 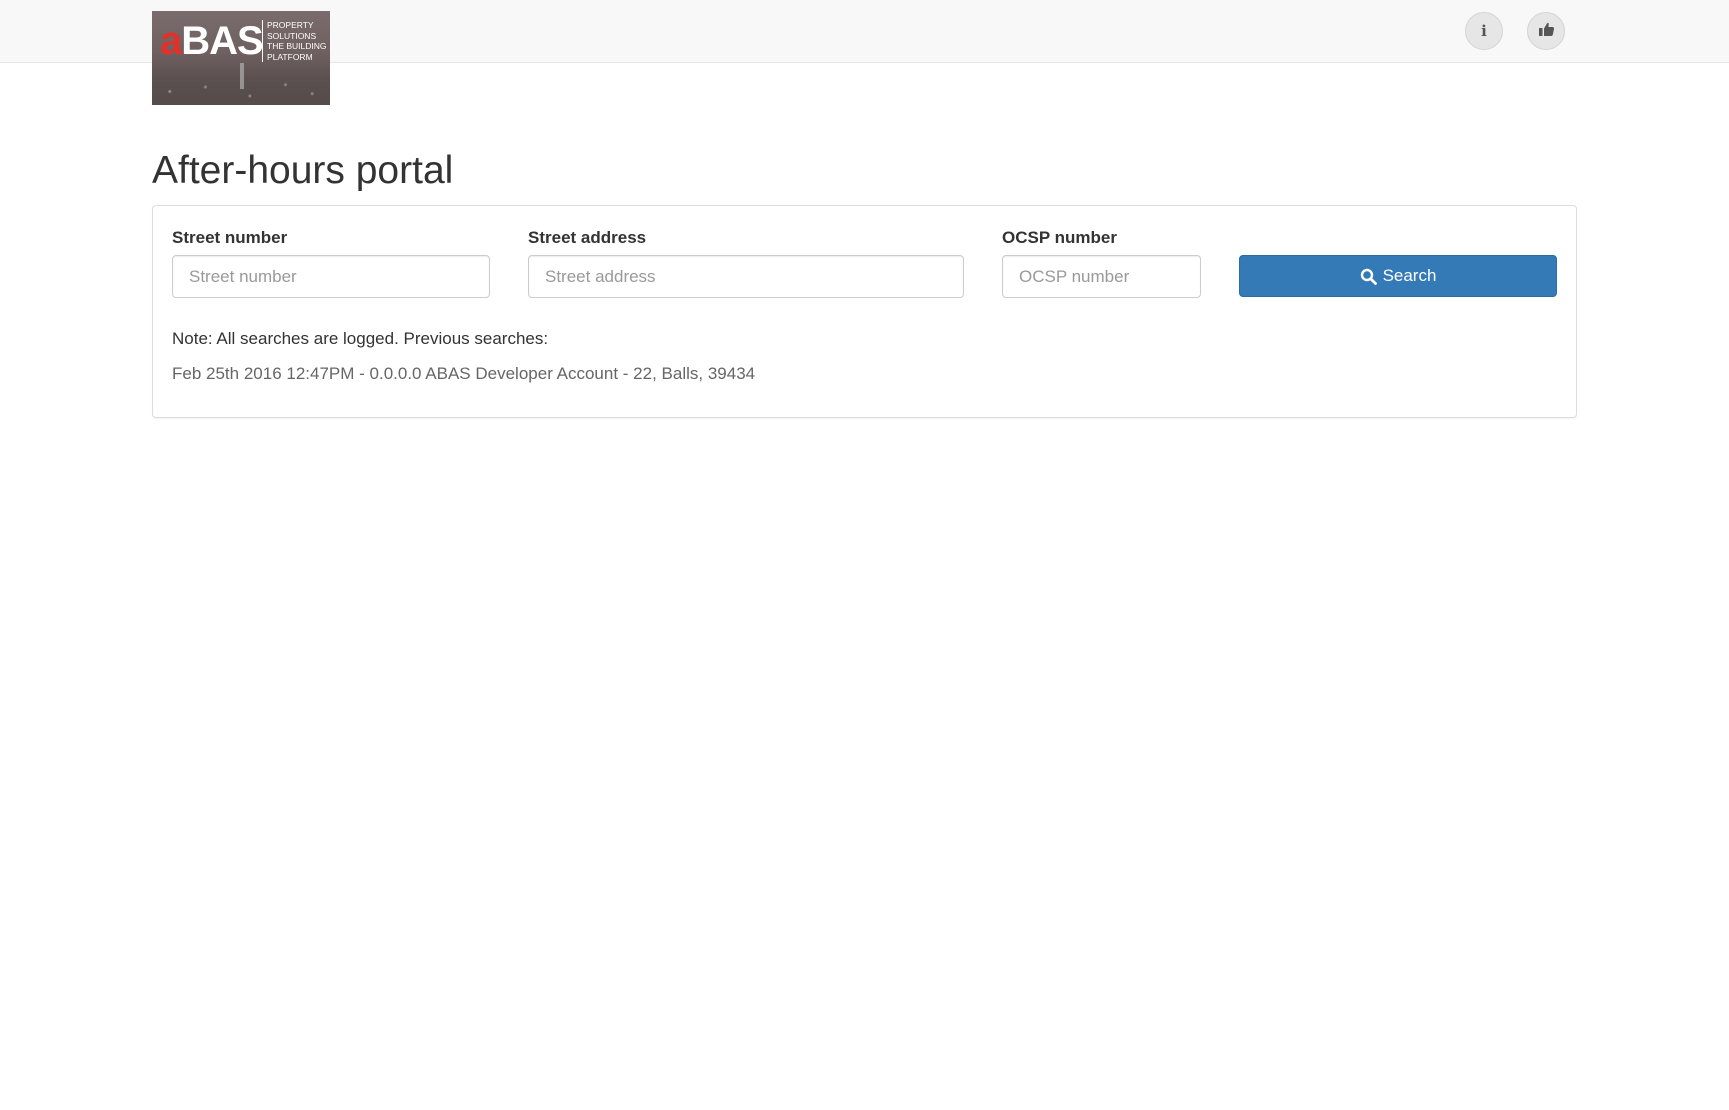 I want to click on info-icon: i, so click(x=1484, y=31).